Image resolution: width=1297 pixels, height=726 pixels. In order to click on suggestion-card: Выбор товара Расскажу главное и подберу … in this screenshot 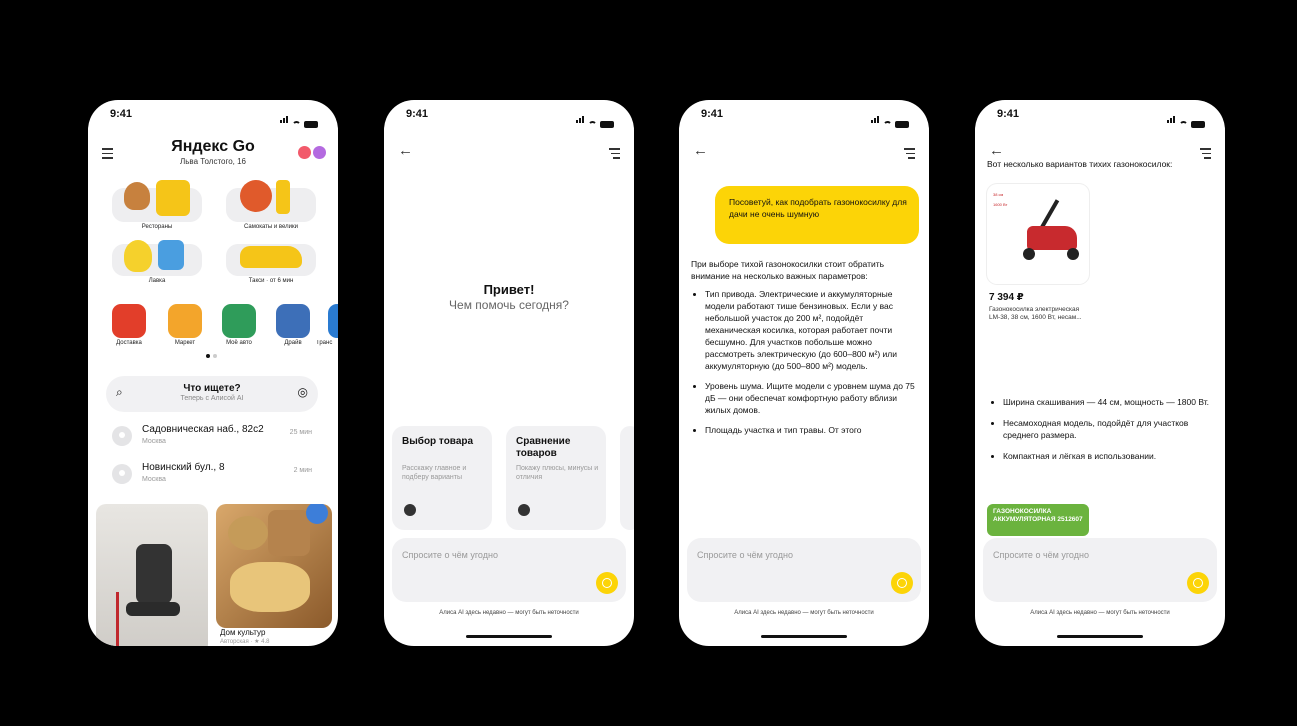, I will do `click(442, 478)`.